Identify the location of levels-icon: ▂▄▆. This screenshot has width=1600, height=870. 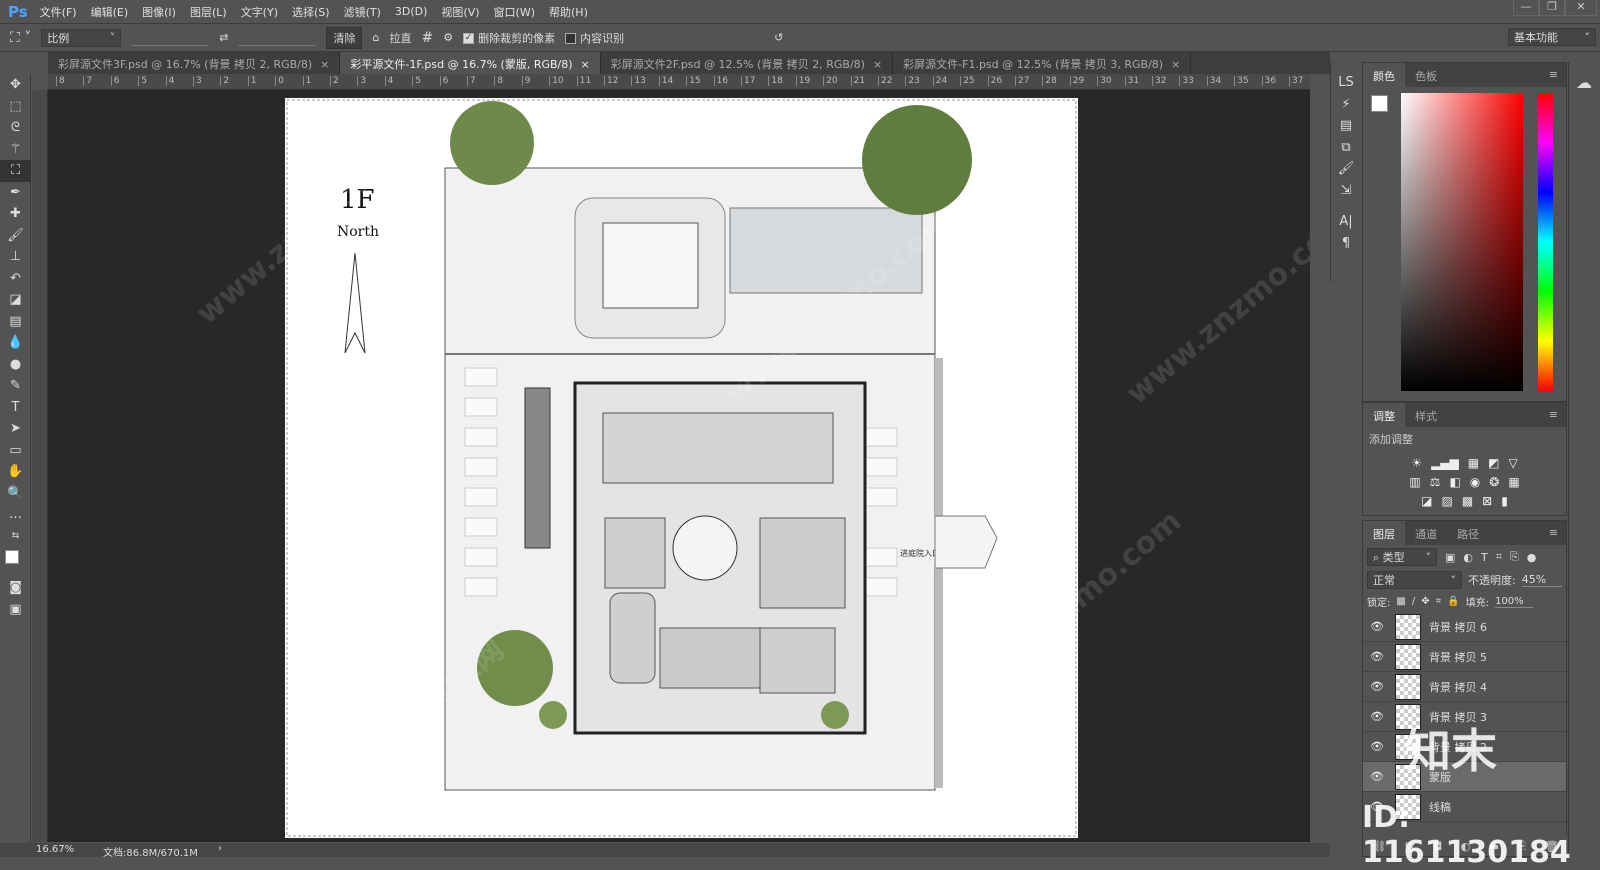
(1445, 463).